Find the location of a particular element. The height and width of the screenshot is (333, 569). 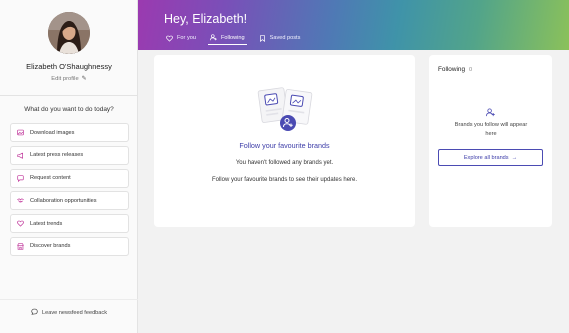

leave-feedback-link: Leave newsfeed feedback is located at coordinates (69, 312).